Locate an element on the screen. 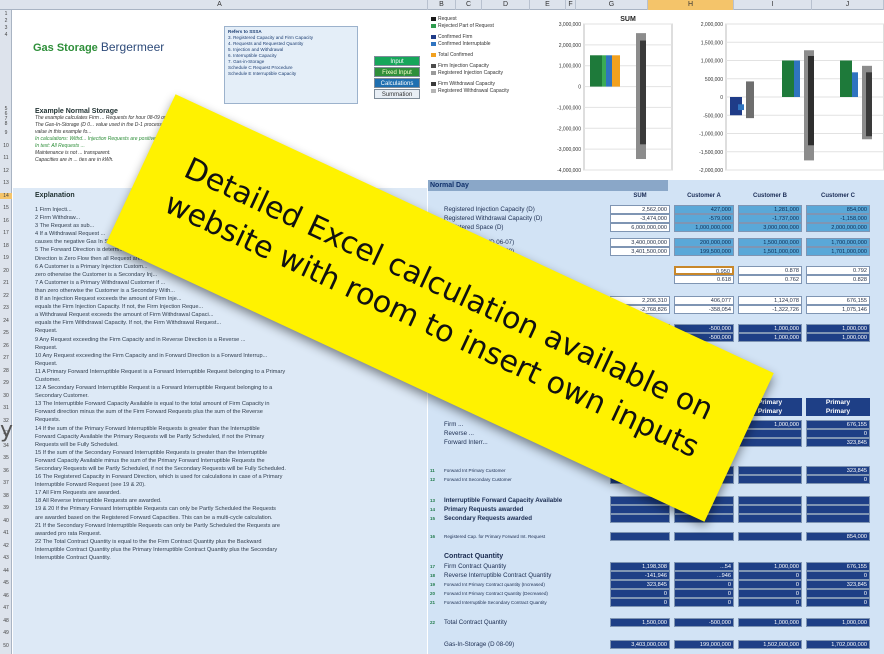  row-number: 47 is located at coordinates (6, 608).